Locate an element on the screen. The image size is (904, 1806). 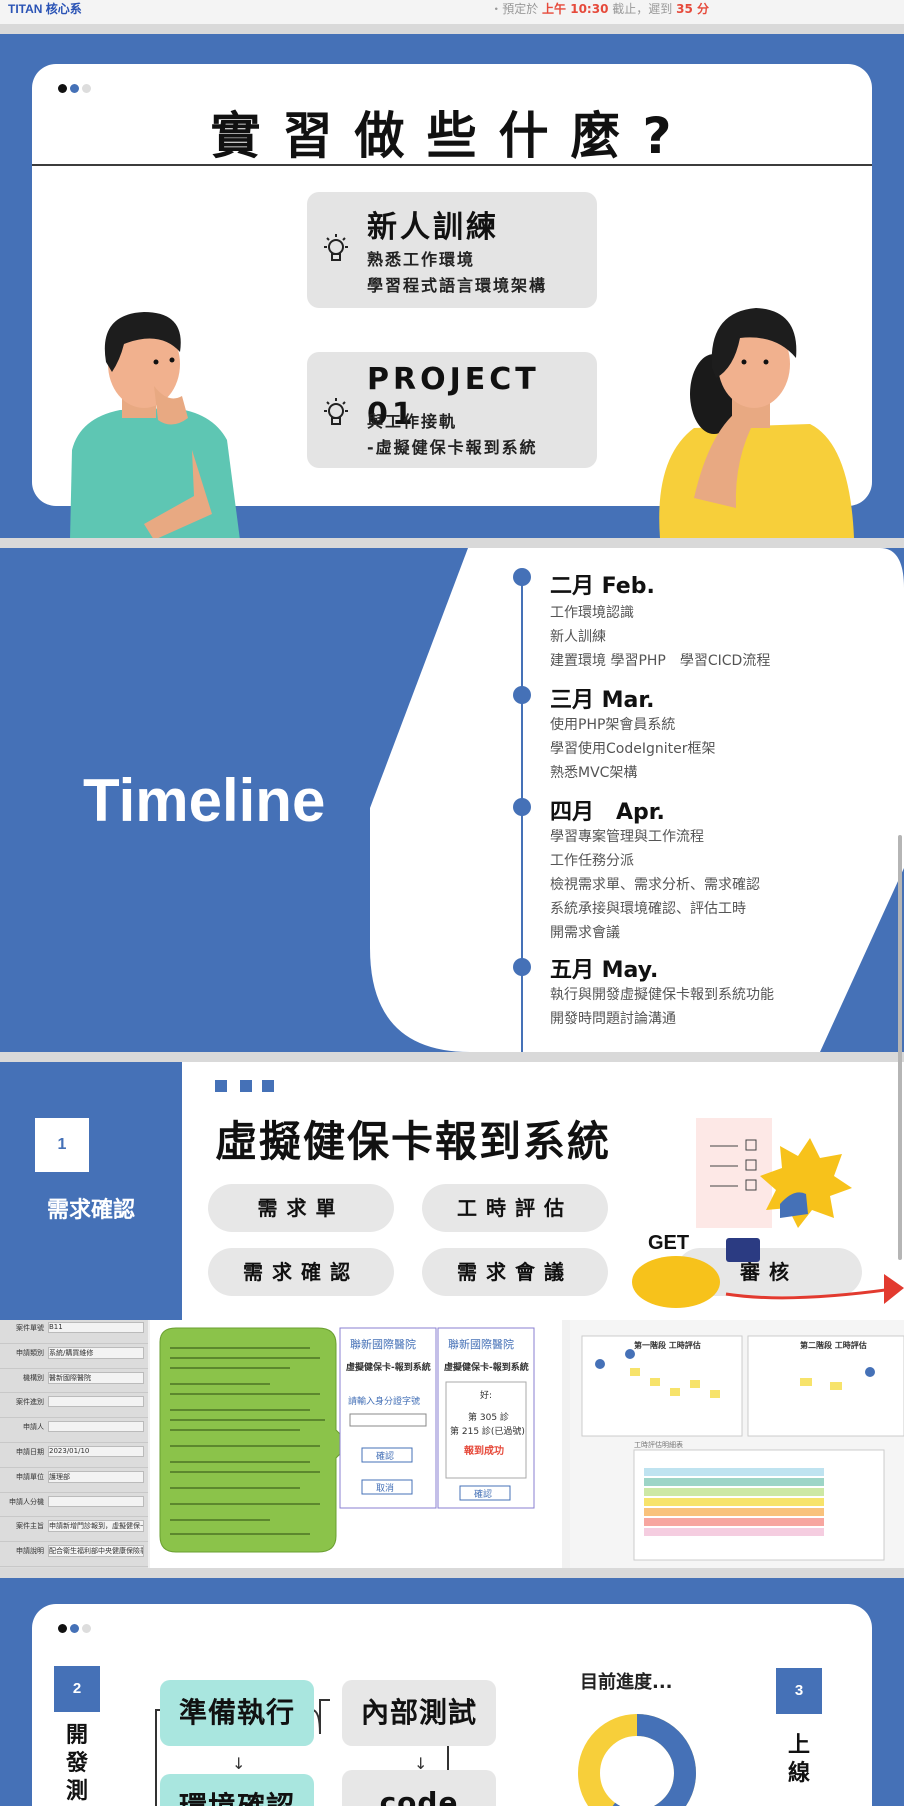
form-label: 案件進別 is located at coordinates (30, 1402).